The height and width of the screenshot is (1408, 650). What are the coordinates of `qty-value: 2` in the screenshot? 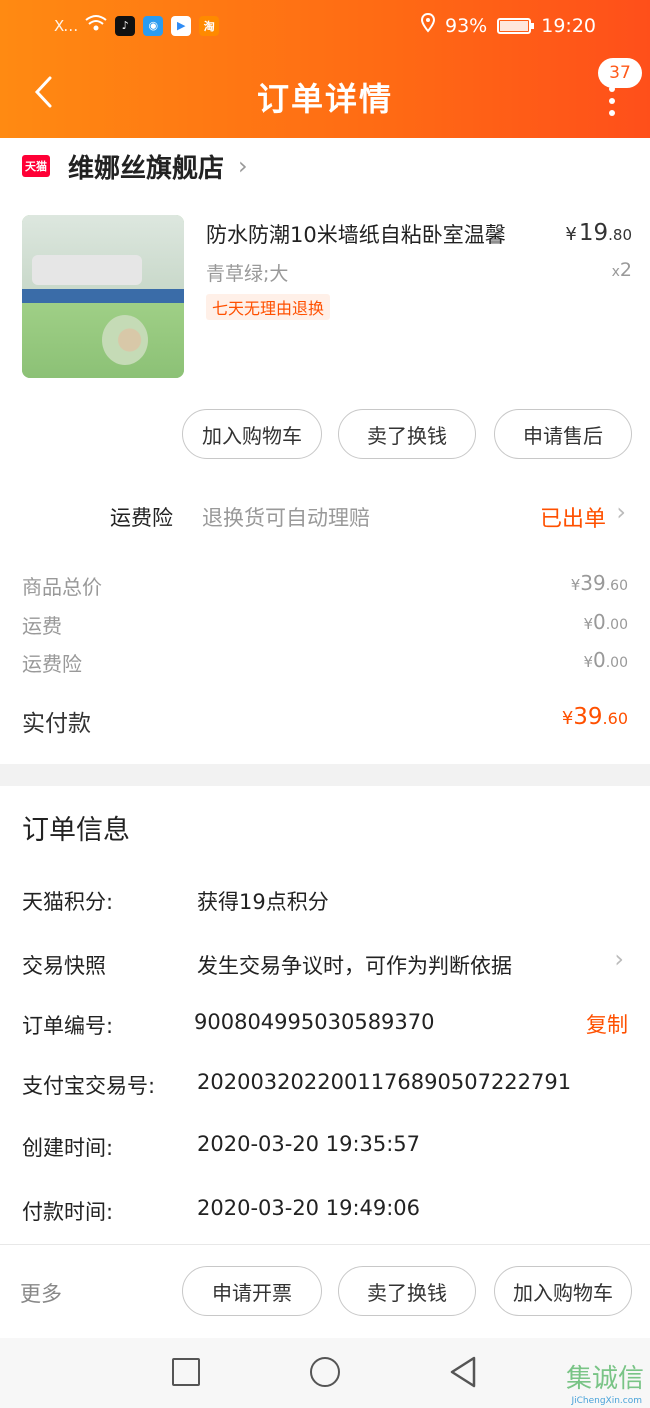 It's located at (625, 270).